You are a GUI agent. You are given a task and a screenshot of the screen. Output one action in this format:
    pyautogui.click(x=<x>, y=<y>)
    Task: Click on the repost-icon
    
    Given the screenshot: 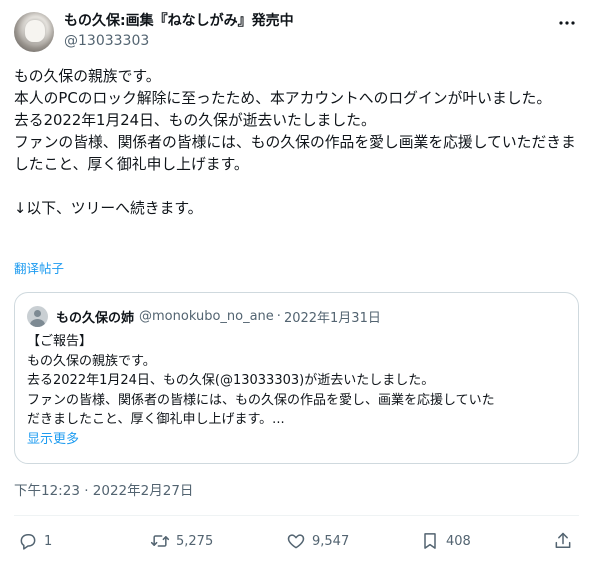 What is the action you would take?
    pyautogui.click(x=160, y=541)
    